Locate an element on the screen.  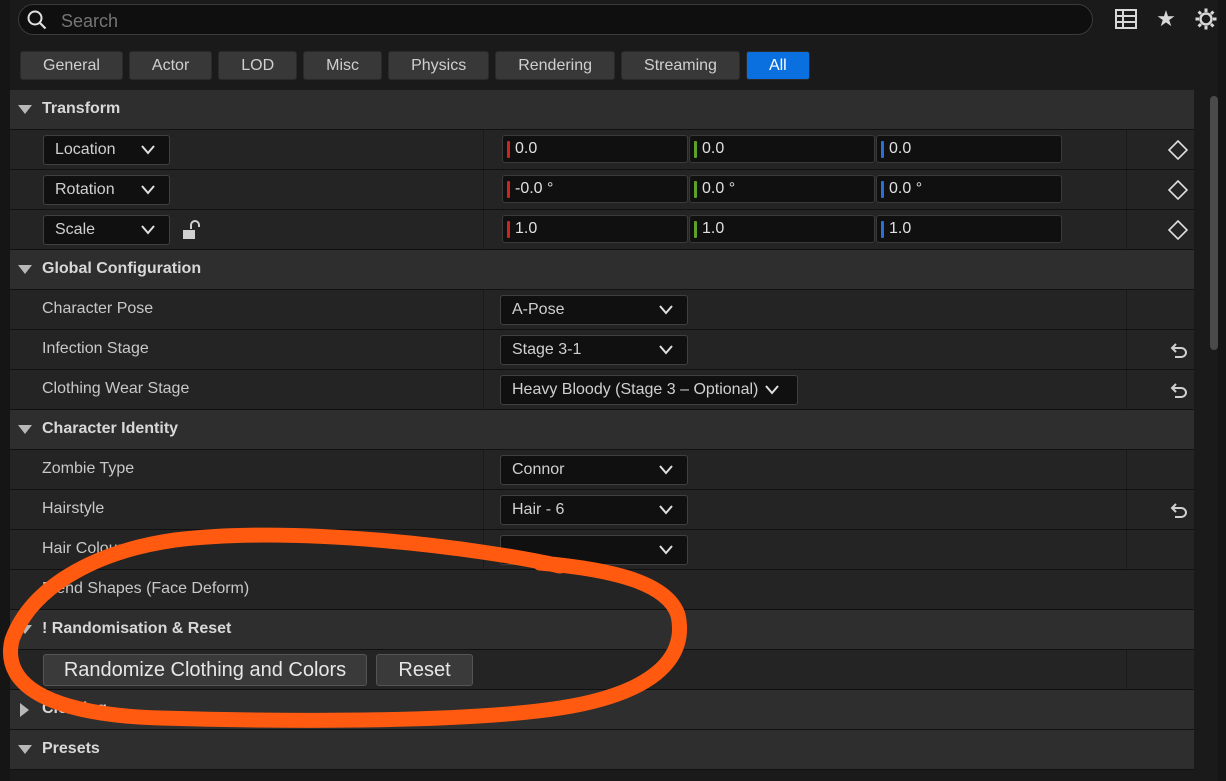
zombie-type-row: Zombie Type Connor is located at coordinates (602, 470).